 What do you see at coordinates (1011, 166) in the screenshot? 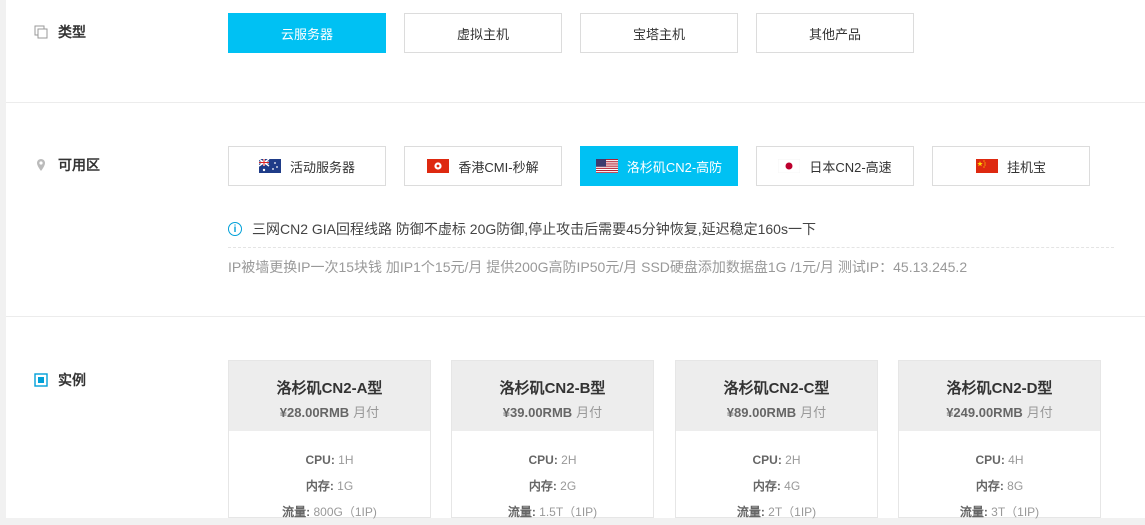
I see `zone-option-hang-machine: 挂机宝` at bounding box center [1011, 166].